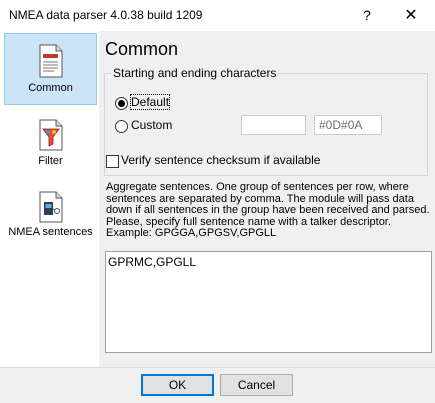 This screenshot has width=435, height=403. I want to click on cancel-button: Cancel, so click(256, 385).